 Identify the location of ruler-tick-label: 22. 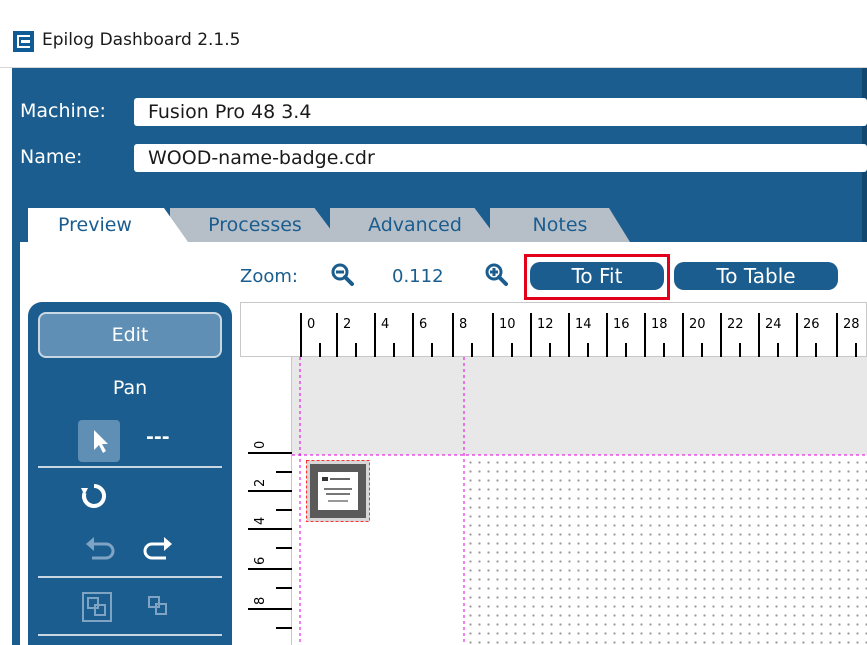
(735, 324).